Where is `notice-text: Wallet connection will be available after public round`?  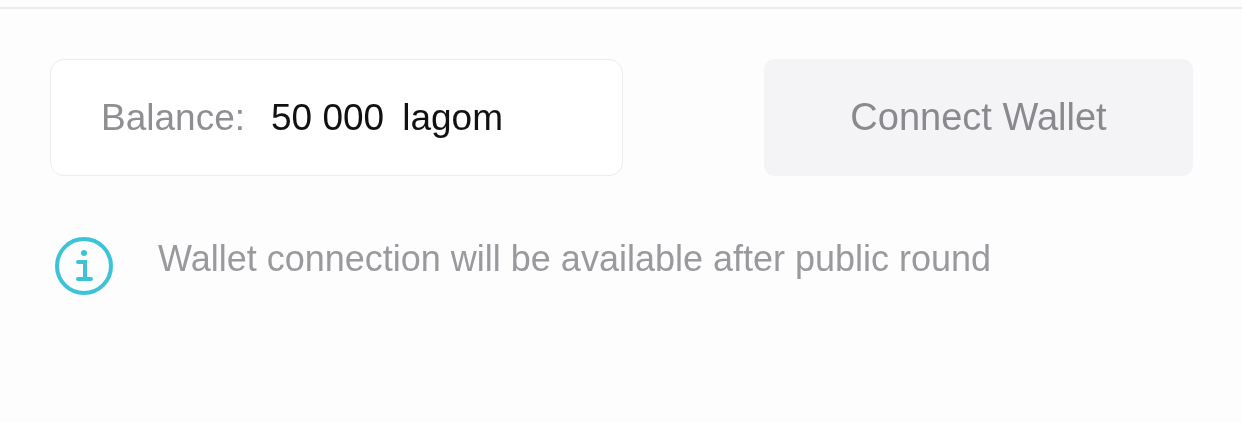
notice-text: Wallet connection will be available after public round is located at coordinates (575, 259).